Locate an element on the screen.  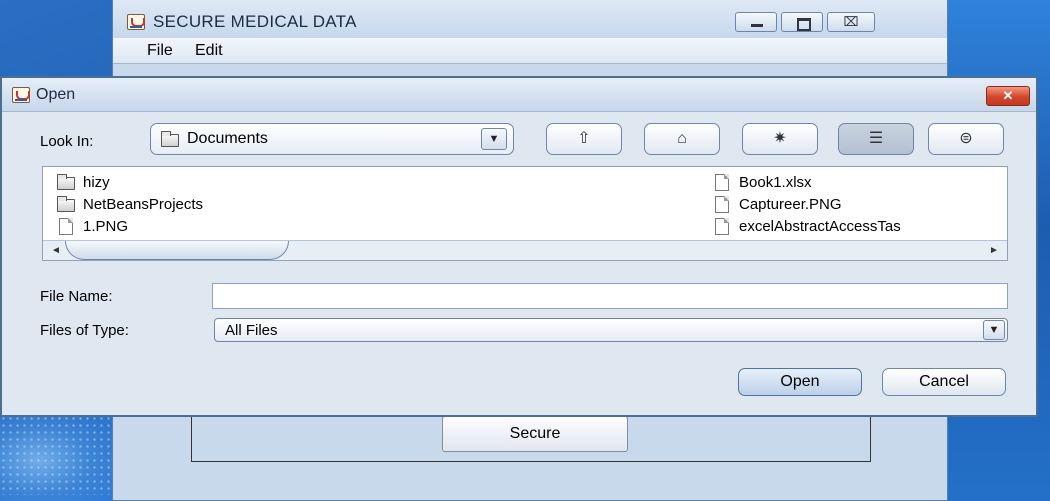
dialog-close-button: ✕ is located at coordinates (1008, 96).